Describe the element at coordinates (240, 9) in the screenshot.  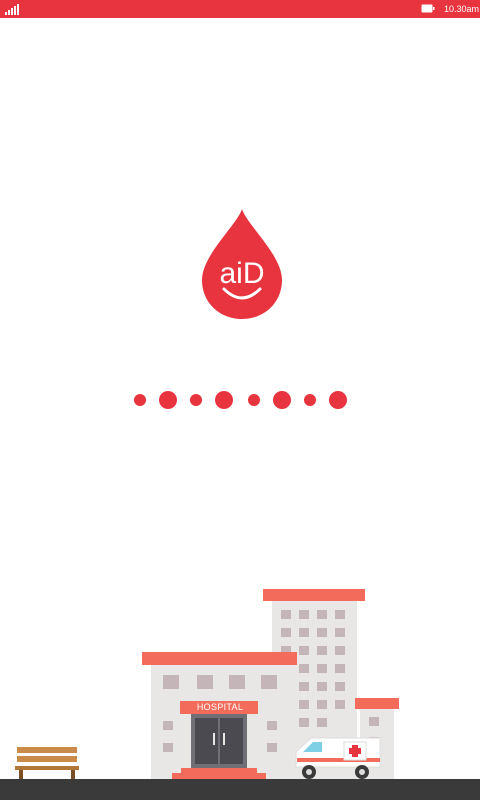
I see `status-bar: 10.30am` at that location.